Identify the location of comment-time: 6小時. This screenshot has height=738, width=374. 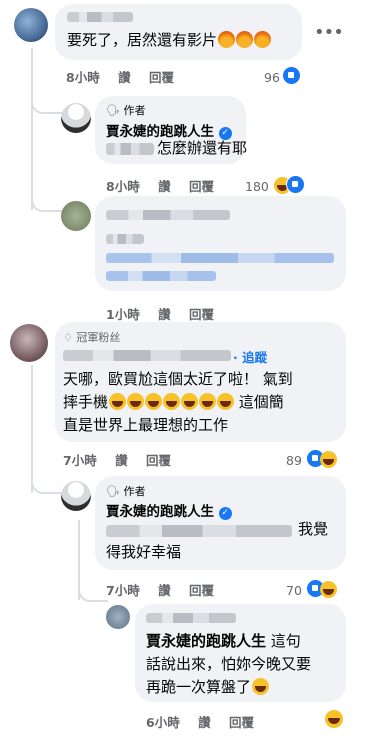
(163, 722).